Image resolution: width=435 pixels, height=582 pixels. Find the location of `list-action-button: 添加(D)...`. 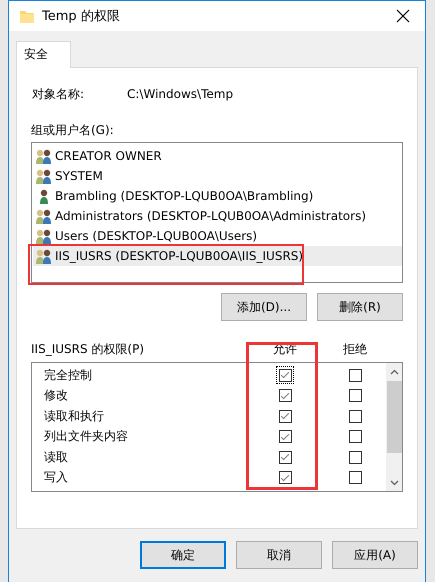

list-action-button: 添加(D)... is located at coordinates (264, 307).